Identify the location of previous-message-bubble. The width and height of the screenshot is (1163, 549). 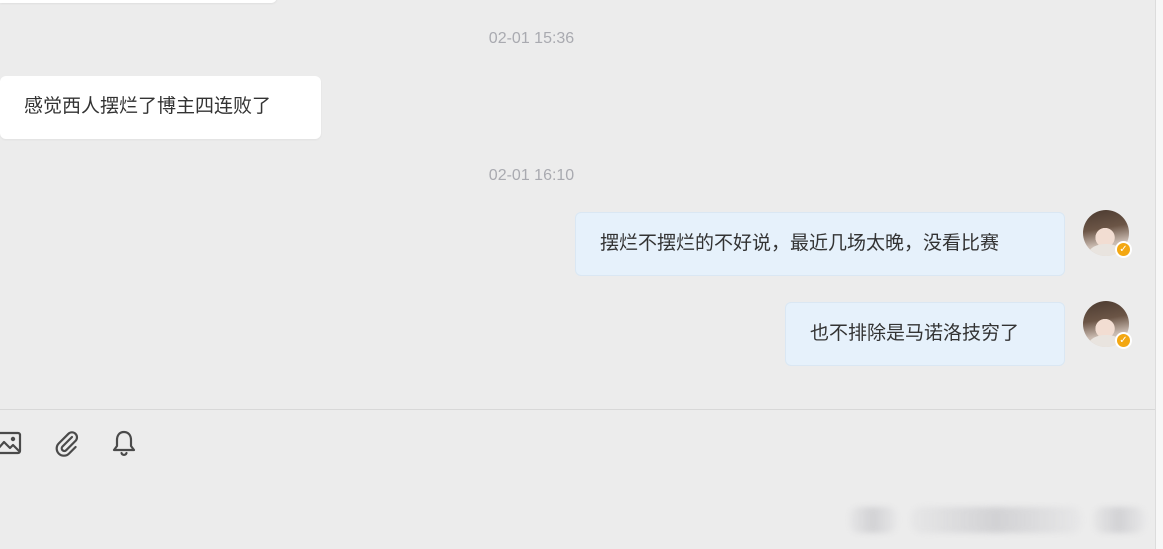
(138, 1).